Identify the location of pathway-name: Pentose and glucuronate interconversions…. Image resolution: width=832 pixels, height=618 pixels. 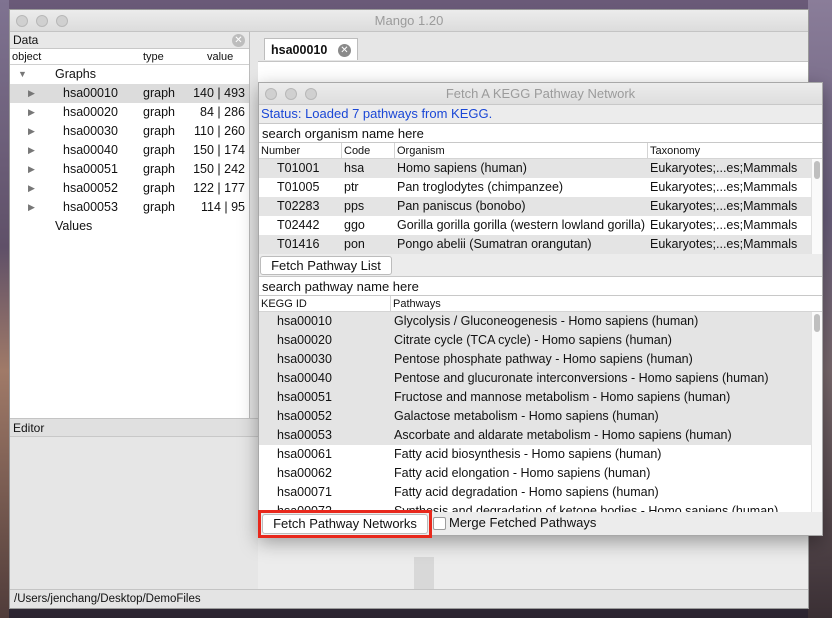
(581, 378).